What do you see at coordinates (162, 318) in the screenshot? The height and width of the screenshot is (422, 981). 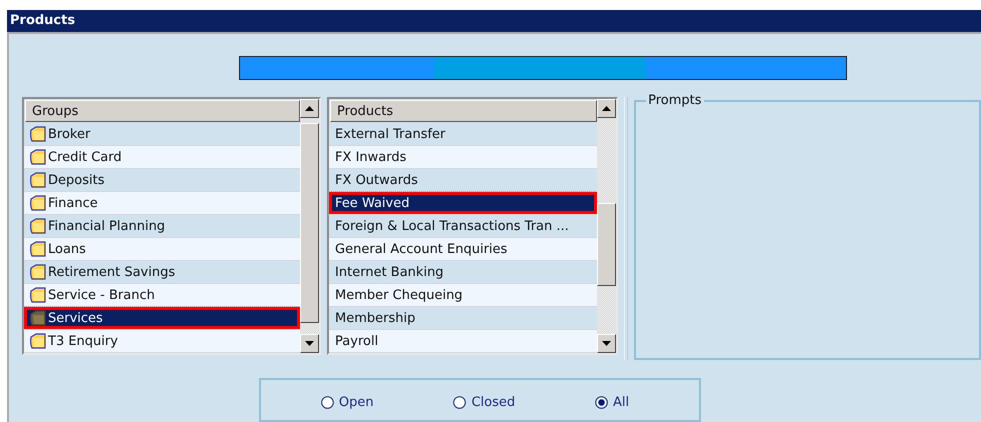 I see `list-item: Services` at bounding box center [162, 318].